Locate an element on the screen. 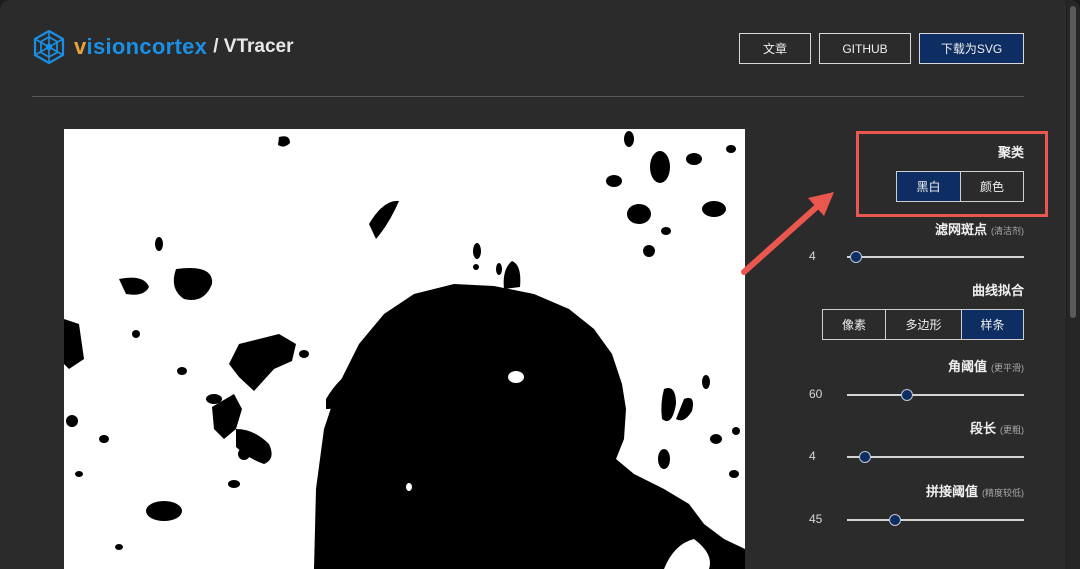 The height and width of the screenshot is (569, 1080). splice-threshold-slider: 45 is located at coordinates (912, 520).